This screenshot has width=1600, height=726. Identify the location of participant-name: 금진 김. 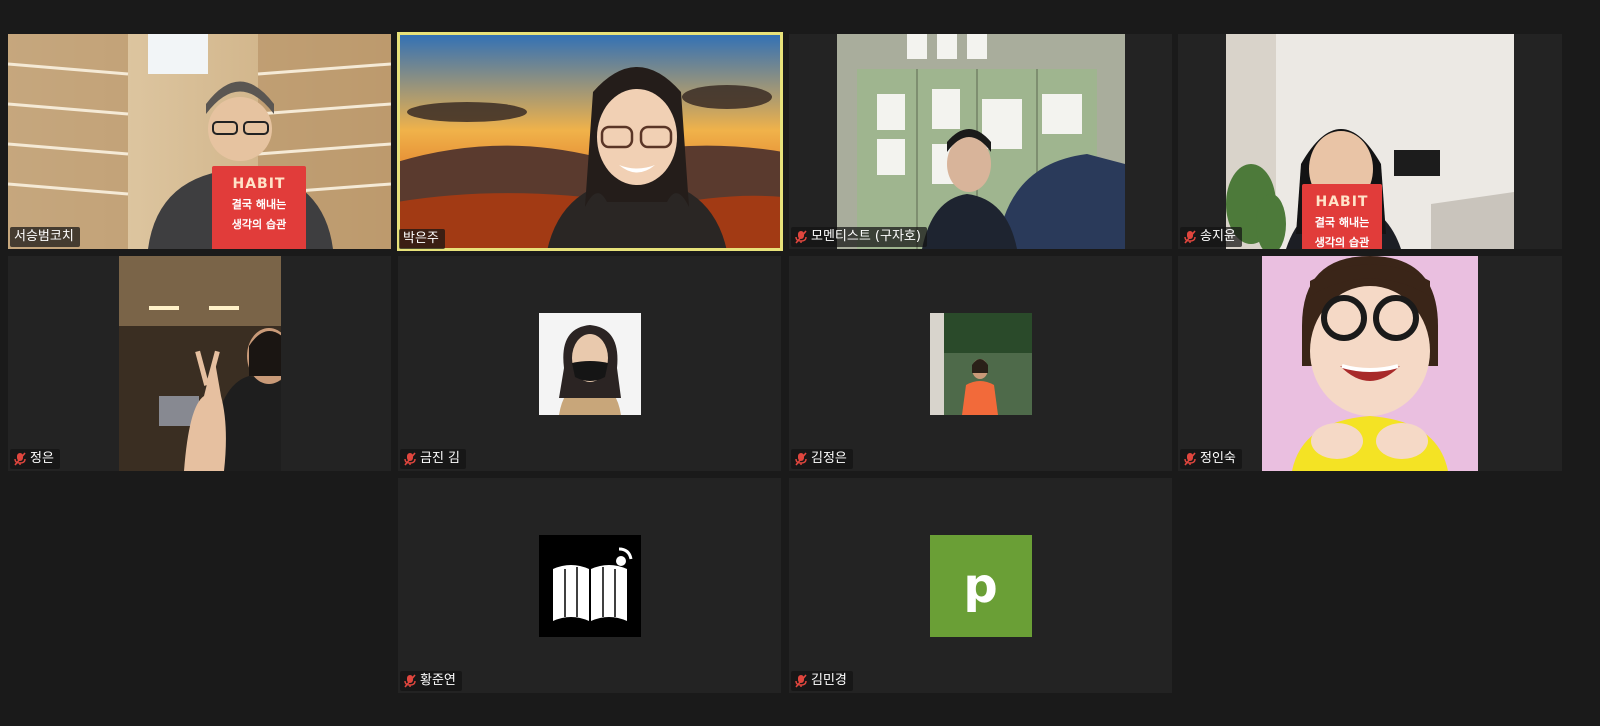
(440, 458).